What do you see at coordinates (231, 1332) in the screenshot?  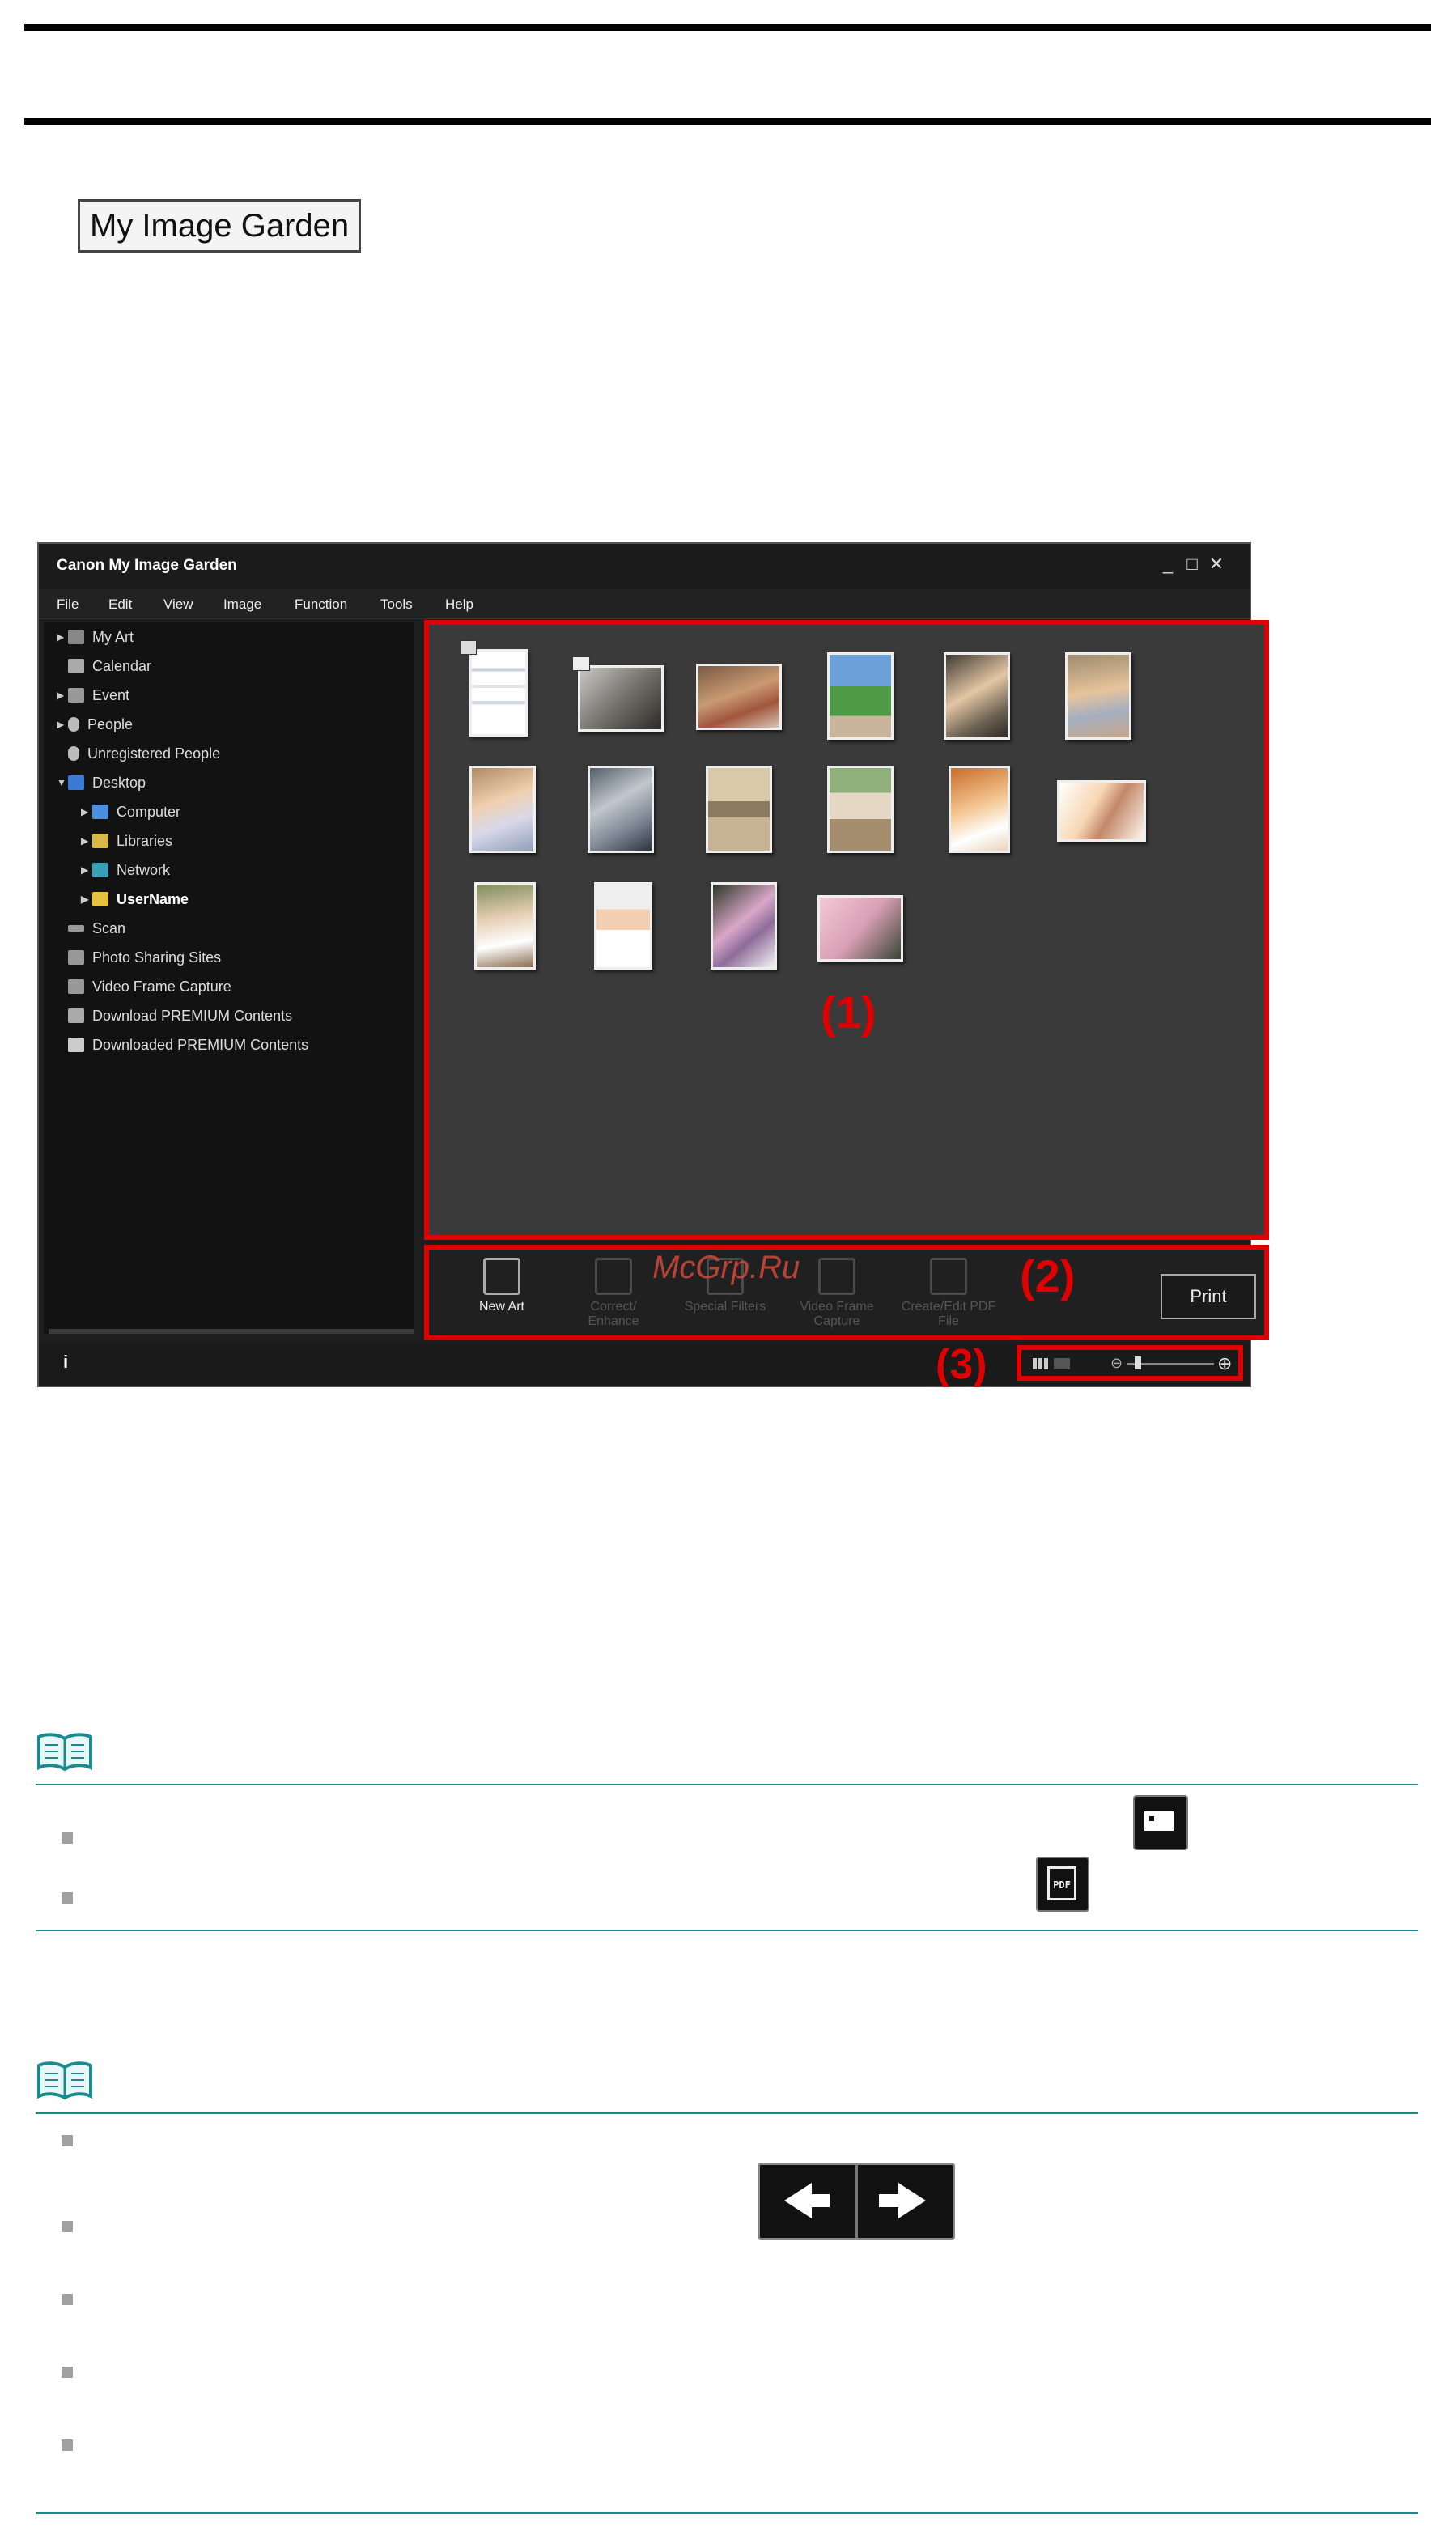 I see `sidebar-scrollbar` at bounding box center [231, 1332].